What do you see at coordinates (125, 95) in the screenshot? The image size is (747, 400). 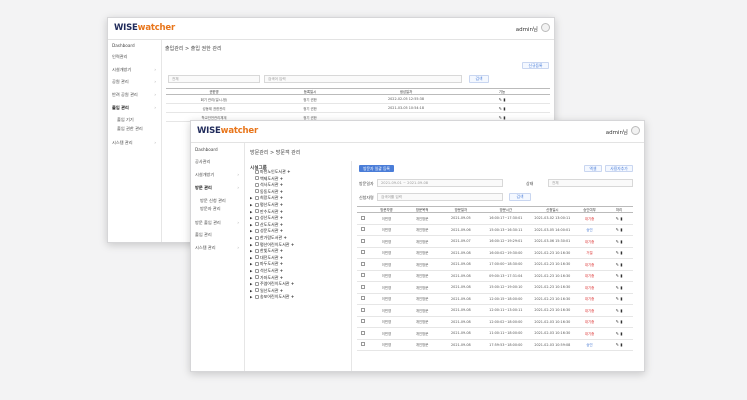 I see `sidebar-item: 반려 공원 관리` at bounding box center [125, 95].